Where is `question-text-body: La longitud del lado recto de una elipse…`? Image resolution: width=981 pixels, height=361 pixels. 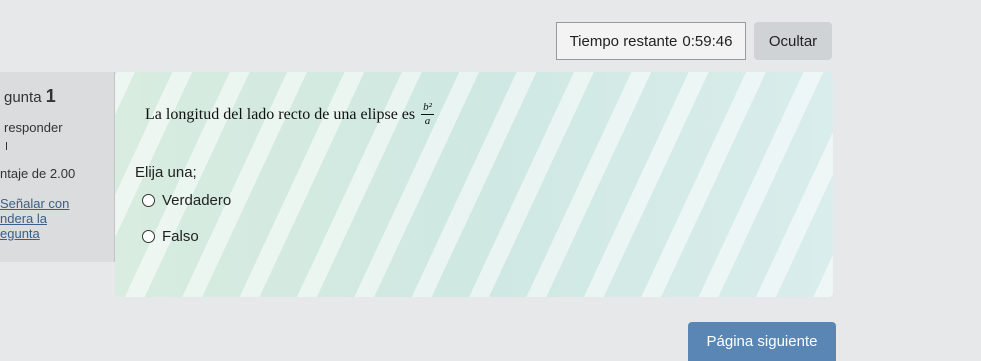
question-text-body: La longitud del lado recto de una elipse… is located at coordinates (280, 114).